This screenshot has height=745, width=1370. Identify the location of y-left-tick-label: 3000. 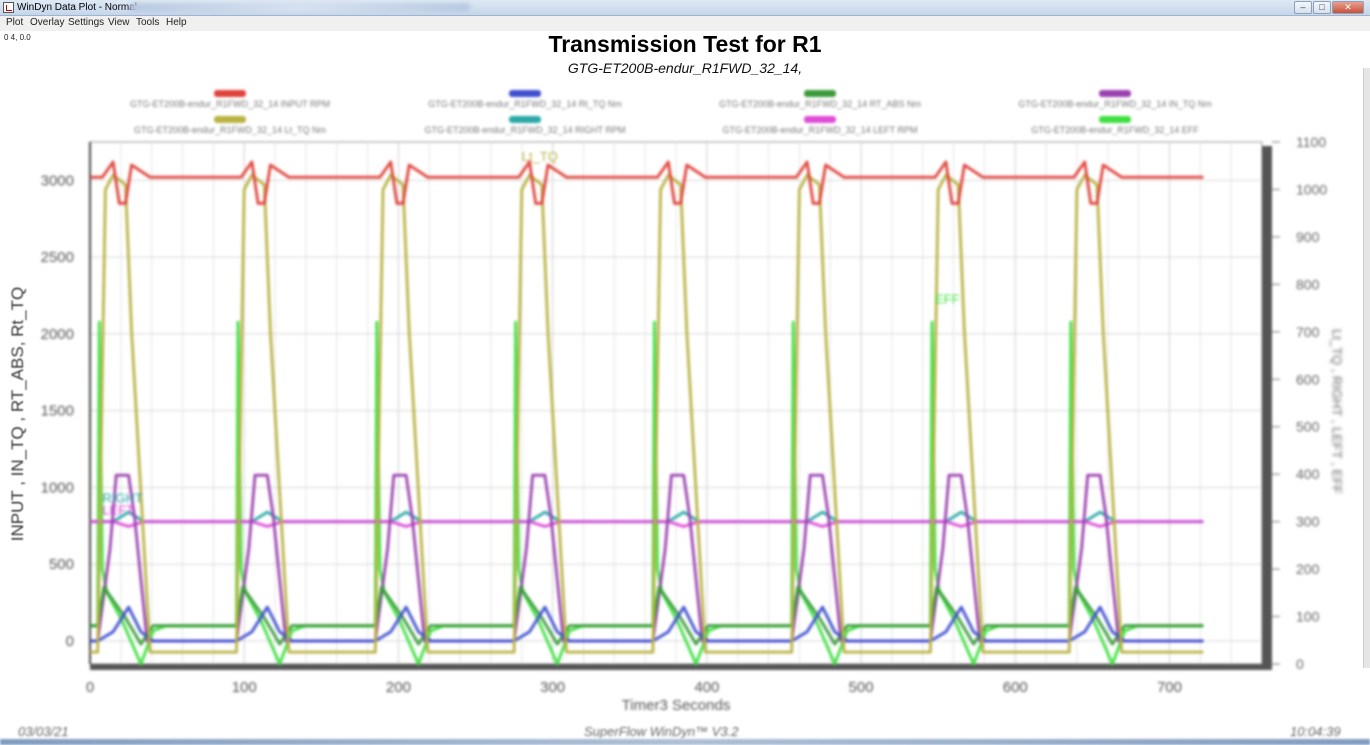
(57, 180).